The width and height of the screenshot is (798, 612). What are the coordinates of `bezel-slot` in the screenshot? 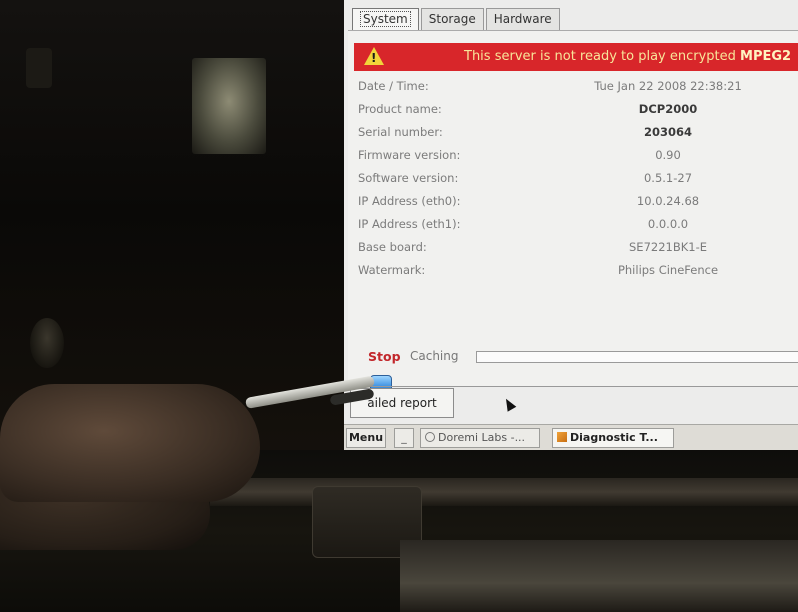 It's located at (39, 68).